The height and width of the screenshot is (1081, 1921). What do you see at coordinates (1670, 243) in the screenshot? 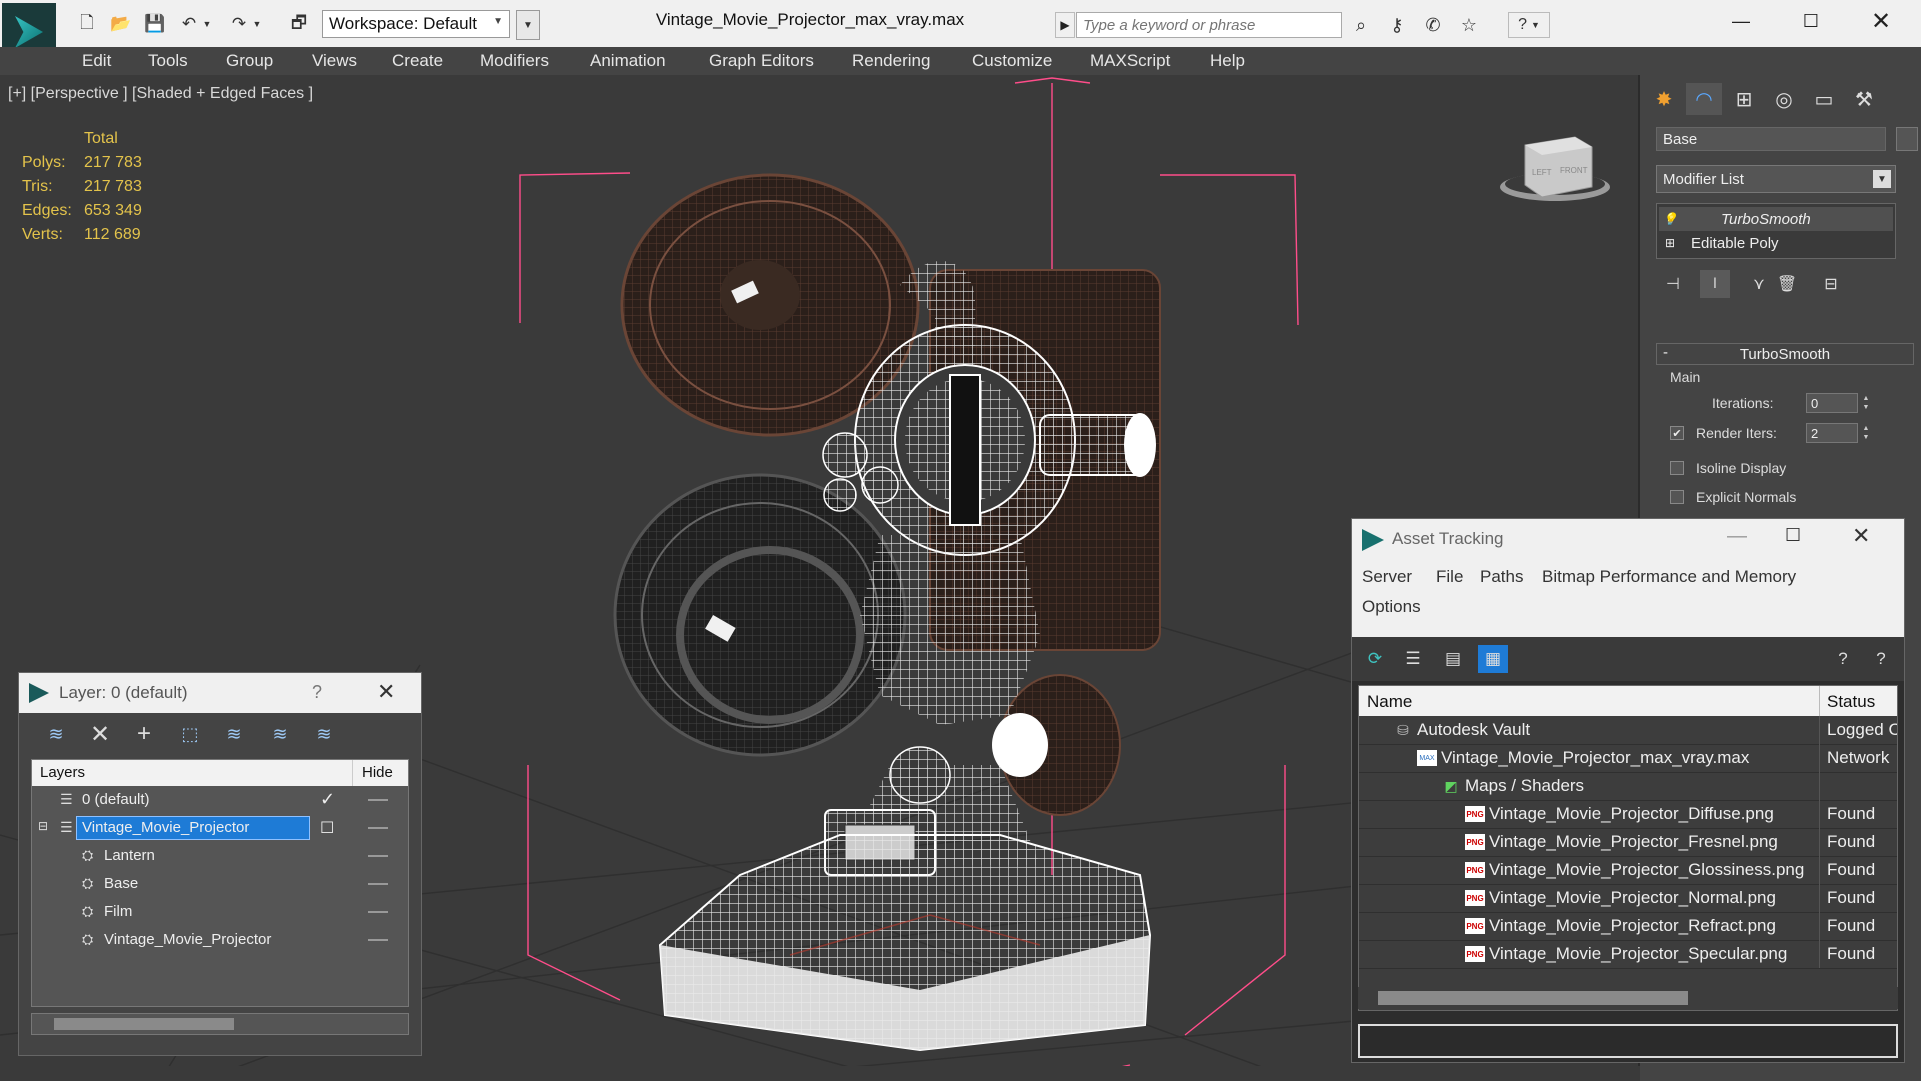
I see `expand-plus-icon: ⊞` at bounding box center [1670, 243].